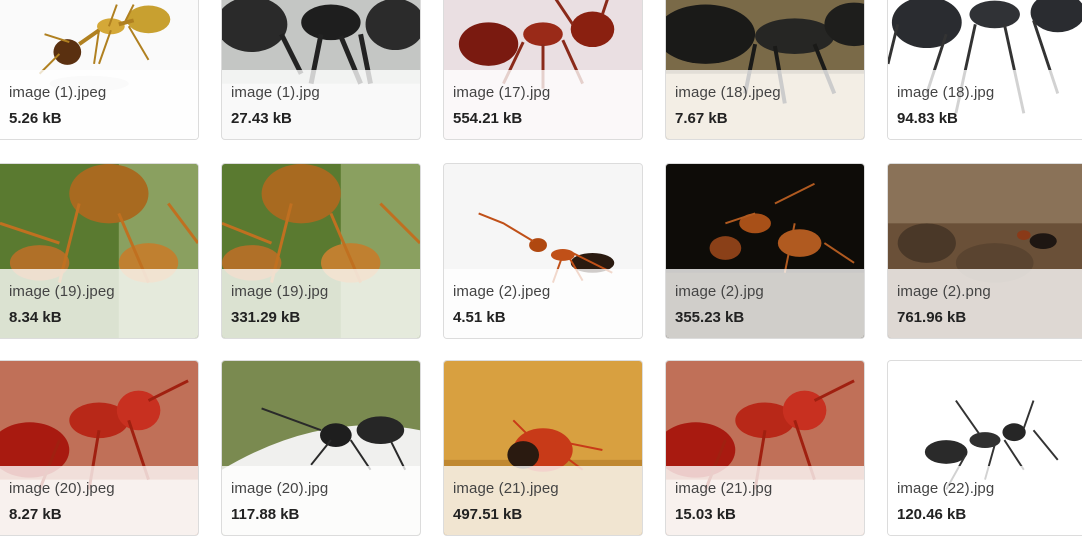 The width and height of the screenshot is (1082, 537). Describe the element at coordinates (543, 104) in the screenshot. I see `file-caption: image (17).jpg 554.21 kB` at that location.